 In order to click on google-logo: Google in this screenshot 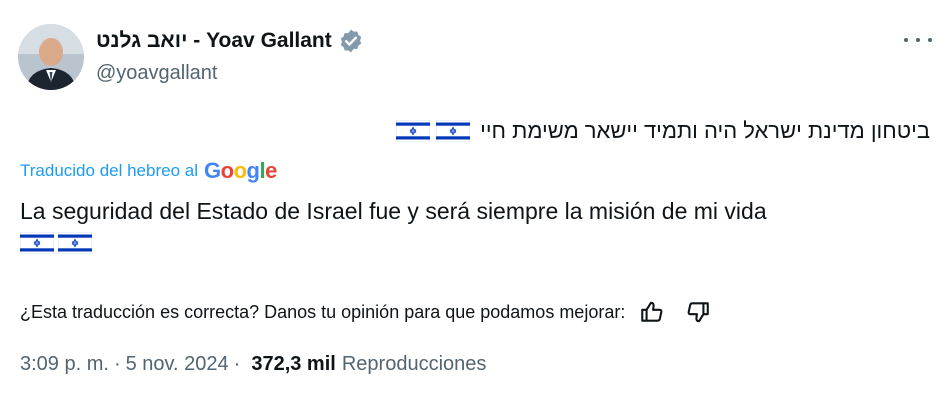, I will do `click(240, 170)`.